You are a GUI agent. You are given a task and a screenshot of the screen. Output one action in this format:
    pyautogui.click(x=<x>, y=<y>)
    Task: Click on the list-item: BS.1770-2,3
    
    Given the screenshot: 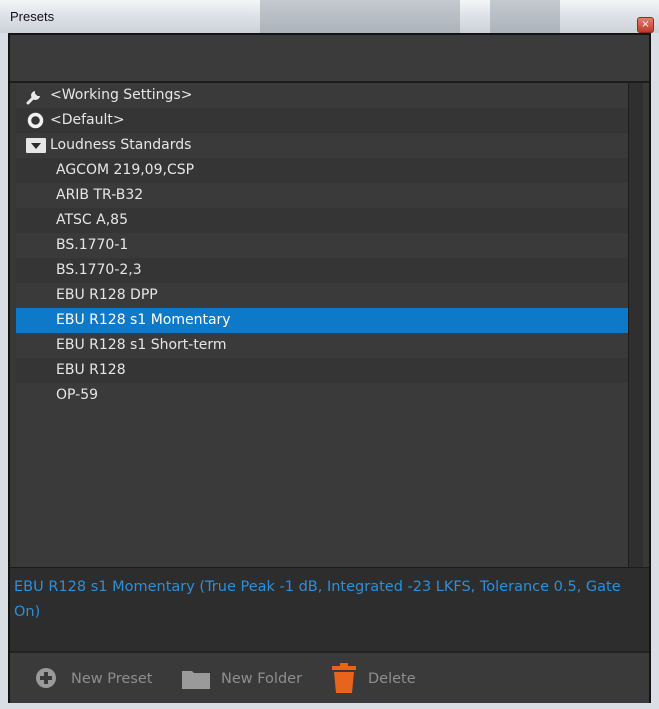 What is the action you would take?
    pyautogui.click(x=322, y=270)
    